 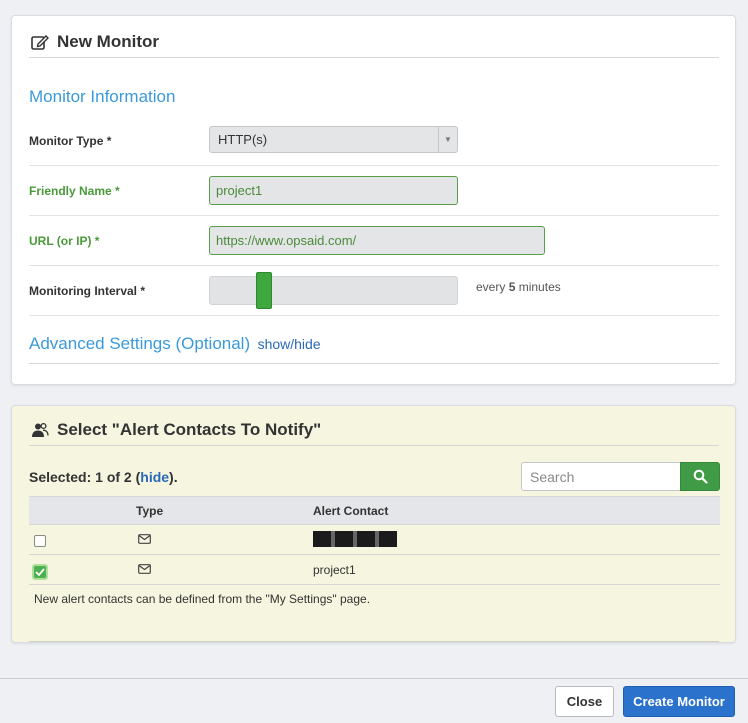 What do you see at coordinates (374, 349) in the screenshot?
I see `advanced-settings-row: Advanced Settings (Optional) show/hide` at bounding box center [374, 349].